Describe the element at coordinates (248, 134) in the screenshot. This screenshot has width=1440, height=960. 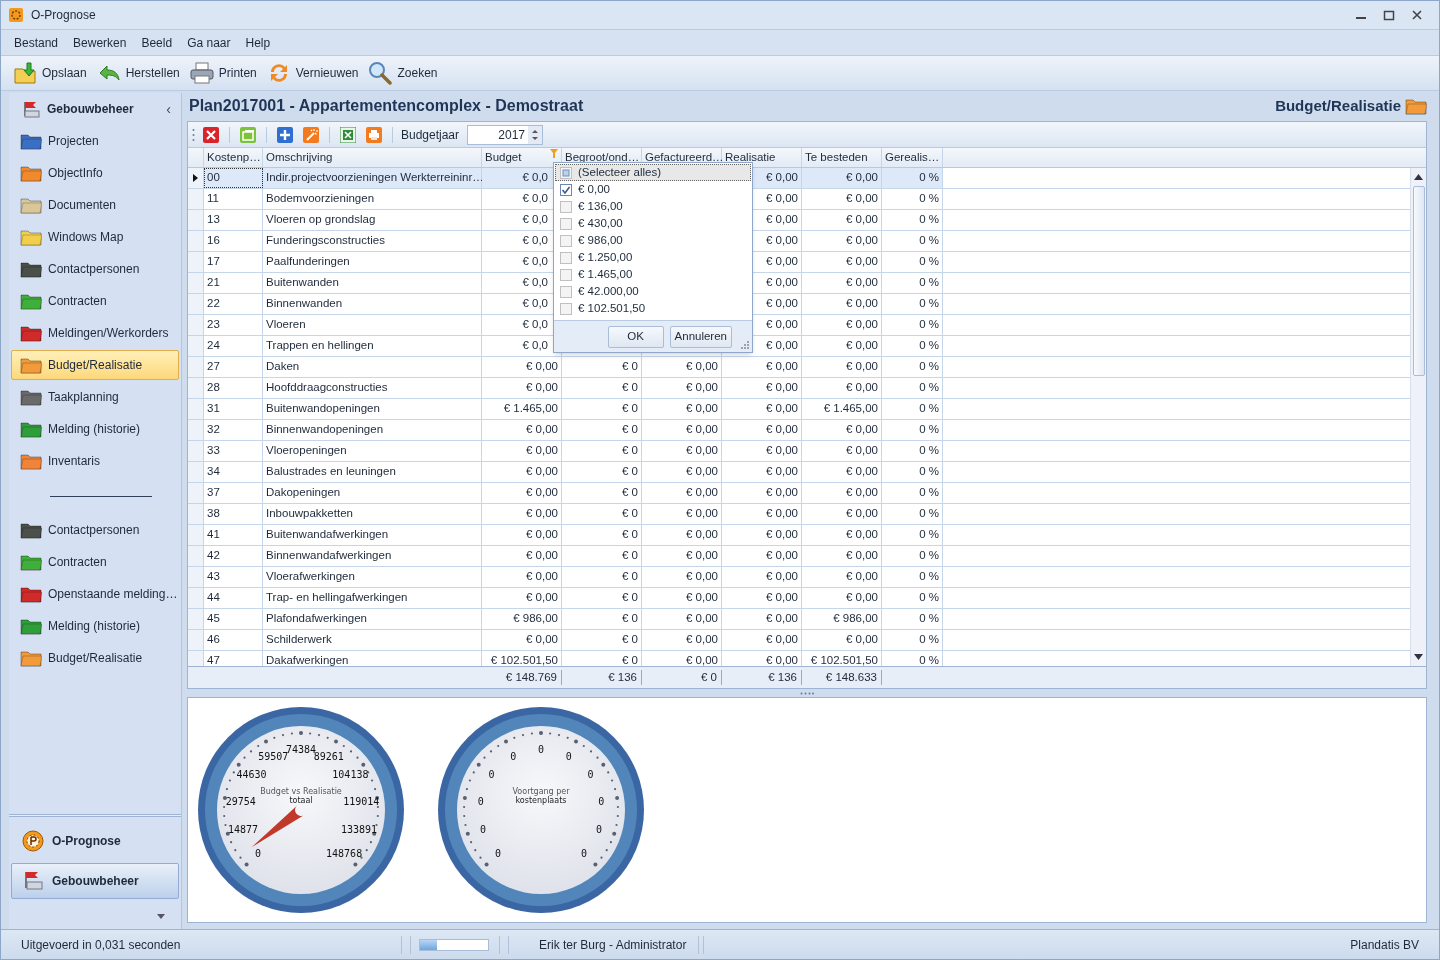
I see `window-icon` at that location.